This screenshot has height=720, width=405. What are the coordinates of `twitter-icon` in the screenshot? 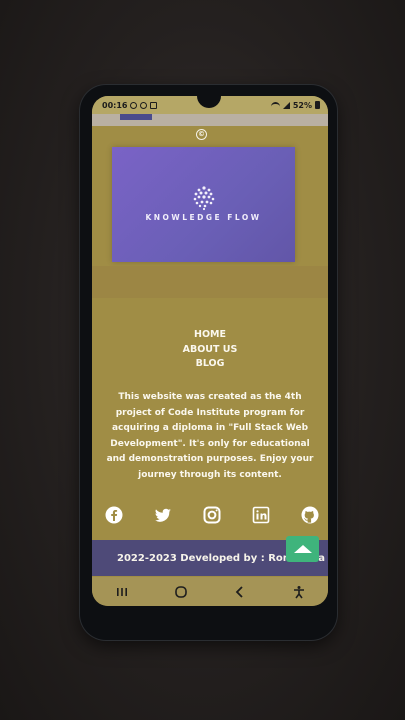 It's located at (163, 515).